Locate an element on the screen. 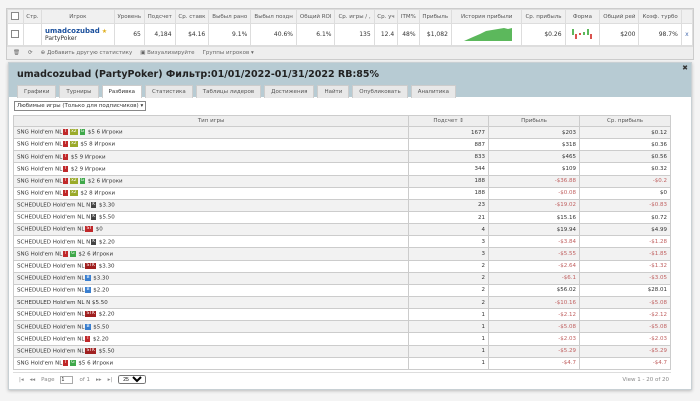 The height and width of the screenshot is (401, 700). avg-profit-cell: -$1.85 is located at coordinates (625, 254).